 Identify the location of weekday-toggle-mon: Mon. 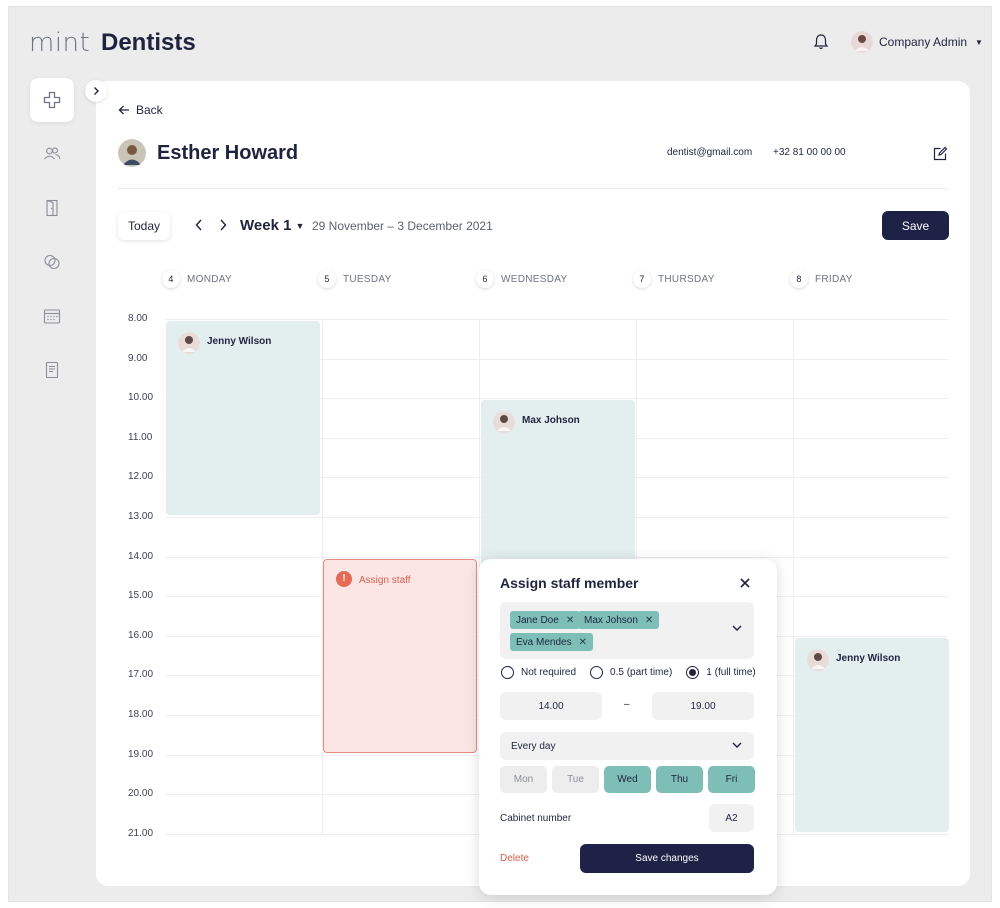
(523, 779).